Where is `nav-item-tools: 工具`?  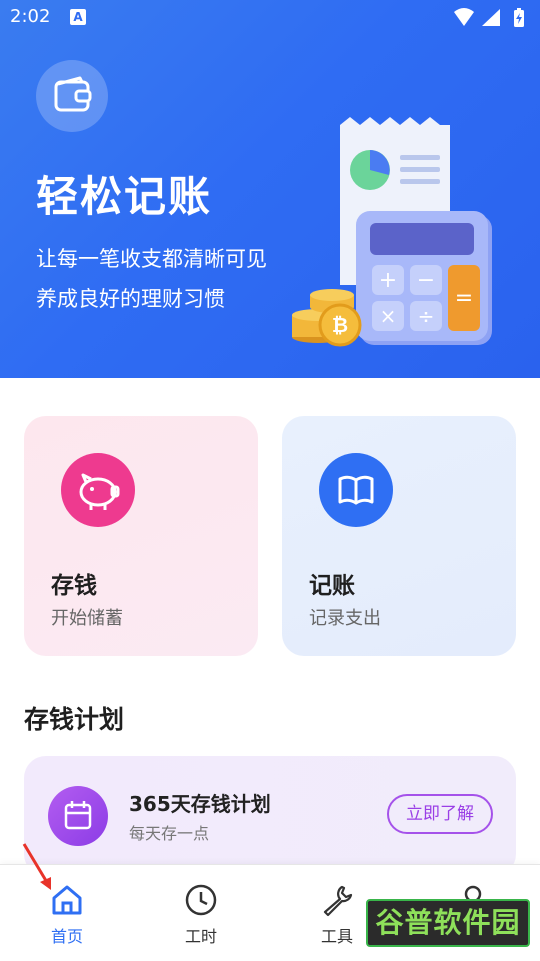
nav-item-tools: 工具 is located at coordinates (337, 915).